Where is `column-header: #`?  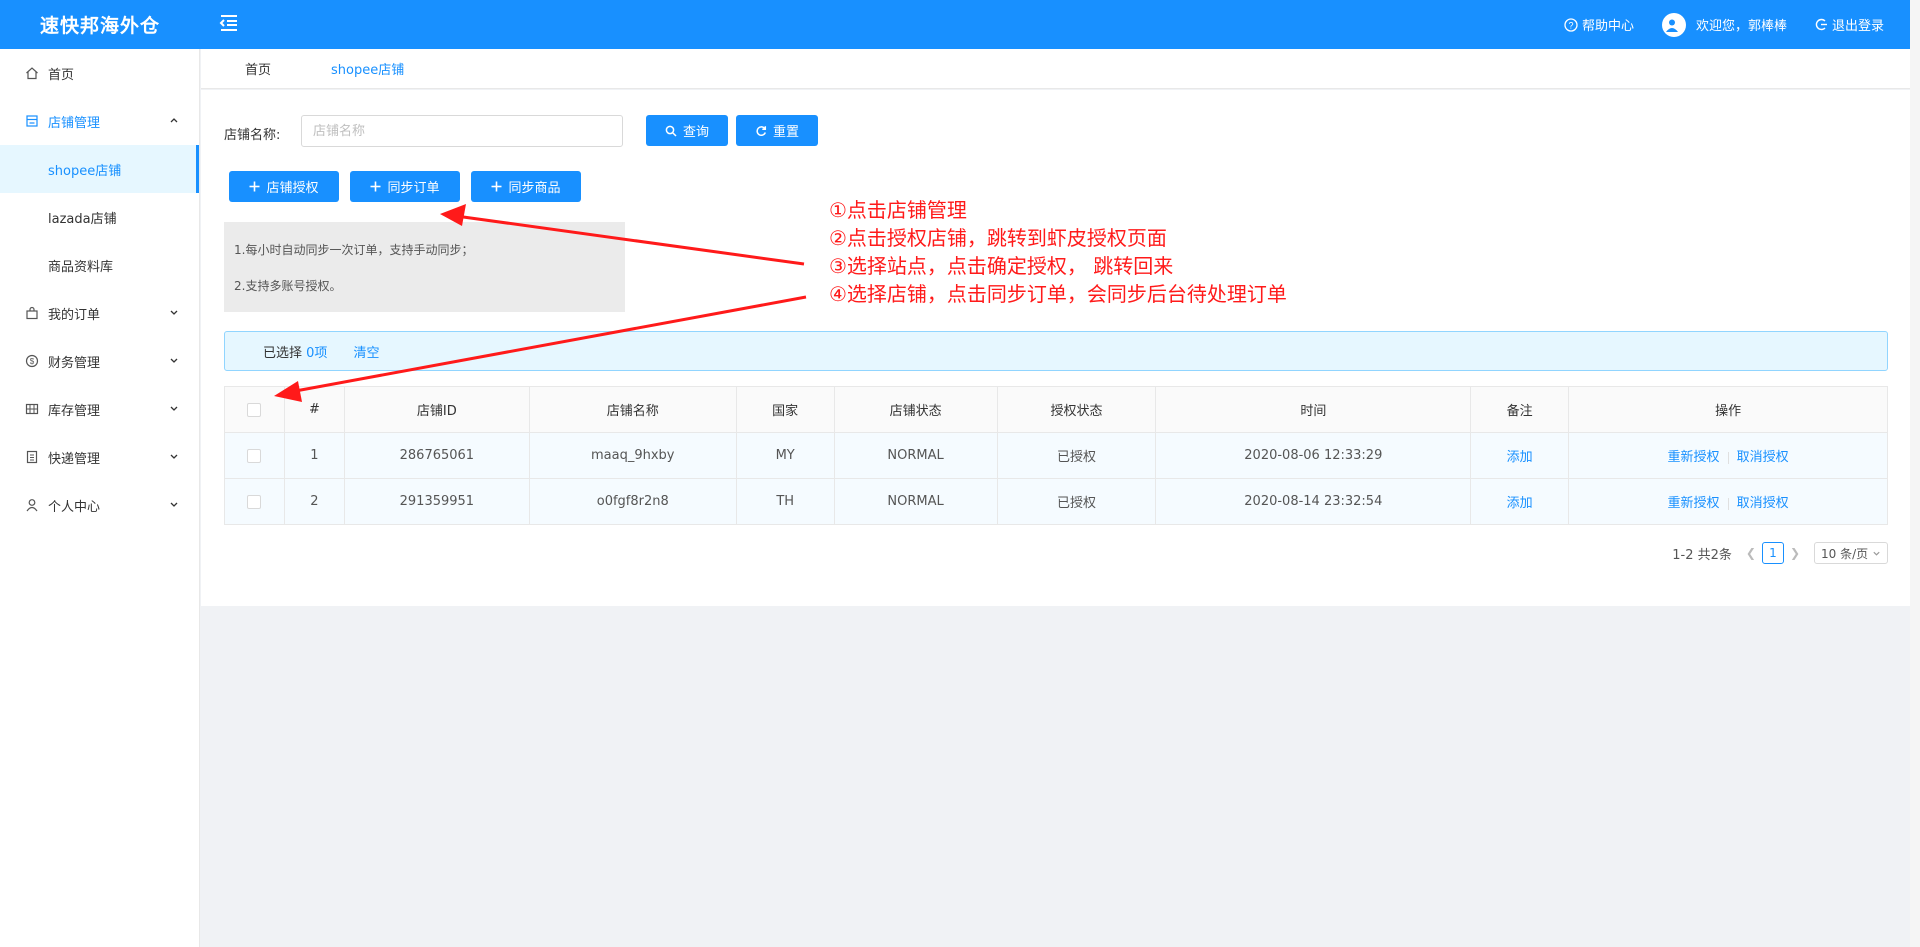 column-header: # is located at coordinates (314, 409).